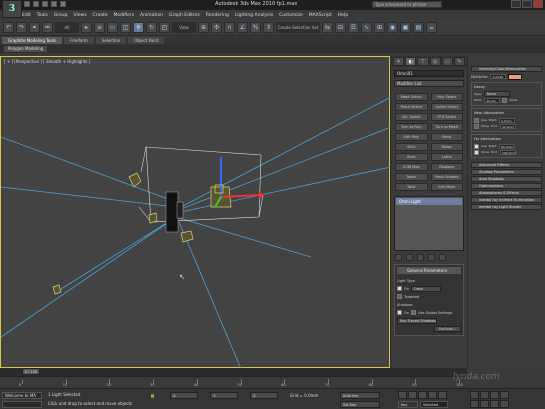 The height and width of the screenshot is (409, 545). I want to click on redo-icon, so click(63, 4).